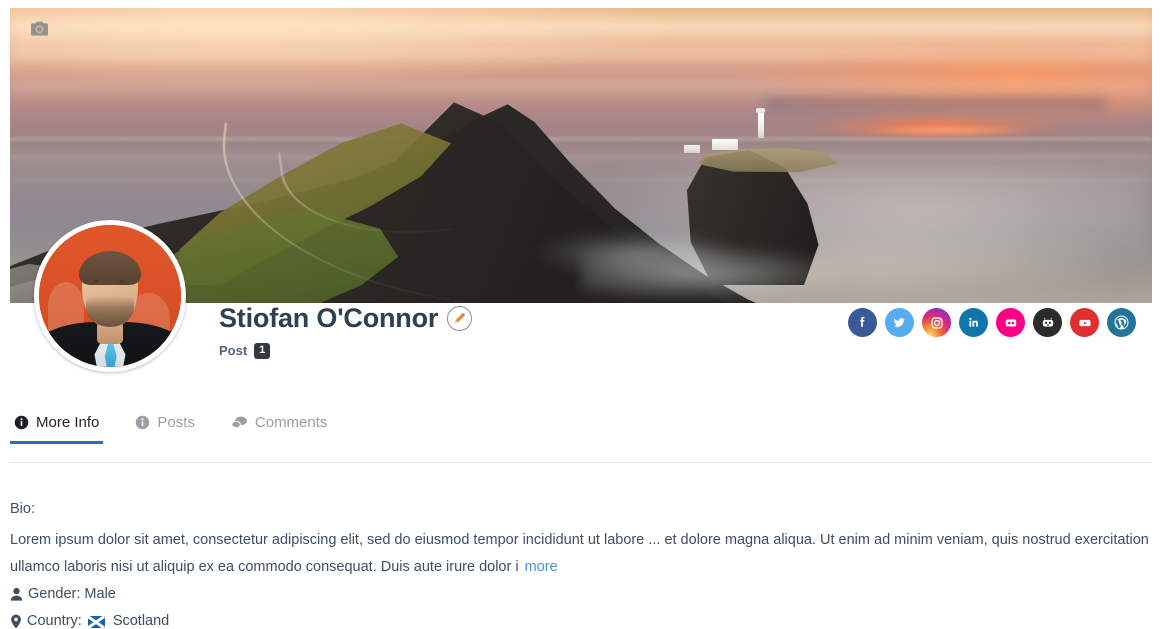  Describe the element at coordinates (54, 621) in the screenshot. I see `country-label: Country:` at that location.